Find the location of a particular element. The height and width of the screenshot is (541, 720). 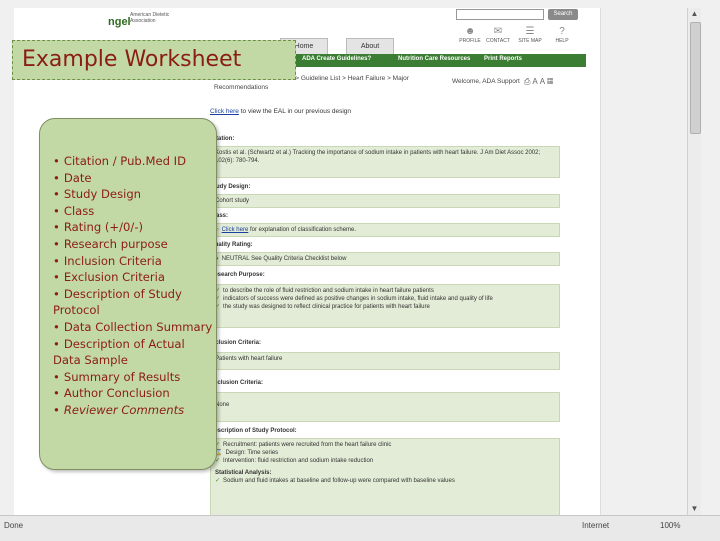

field-item: • Study Design is located at coordinates (133, 194).